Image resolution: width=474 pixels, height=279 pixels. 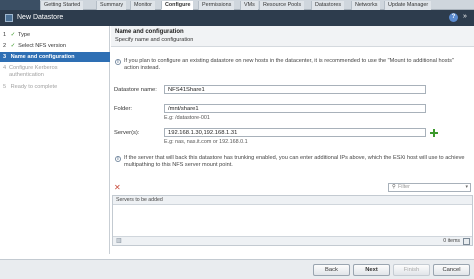 What do you see at coordinates (237, 18) in the screenshot?
I see `dialog-title-bar: New Datastore ? »` at bounding box center [237, 18].